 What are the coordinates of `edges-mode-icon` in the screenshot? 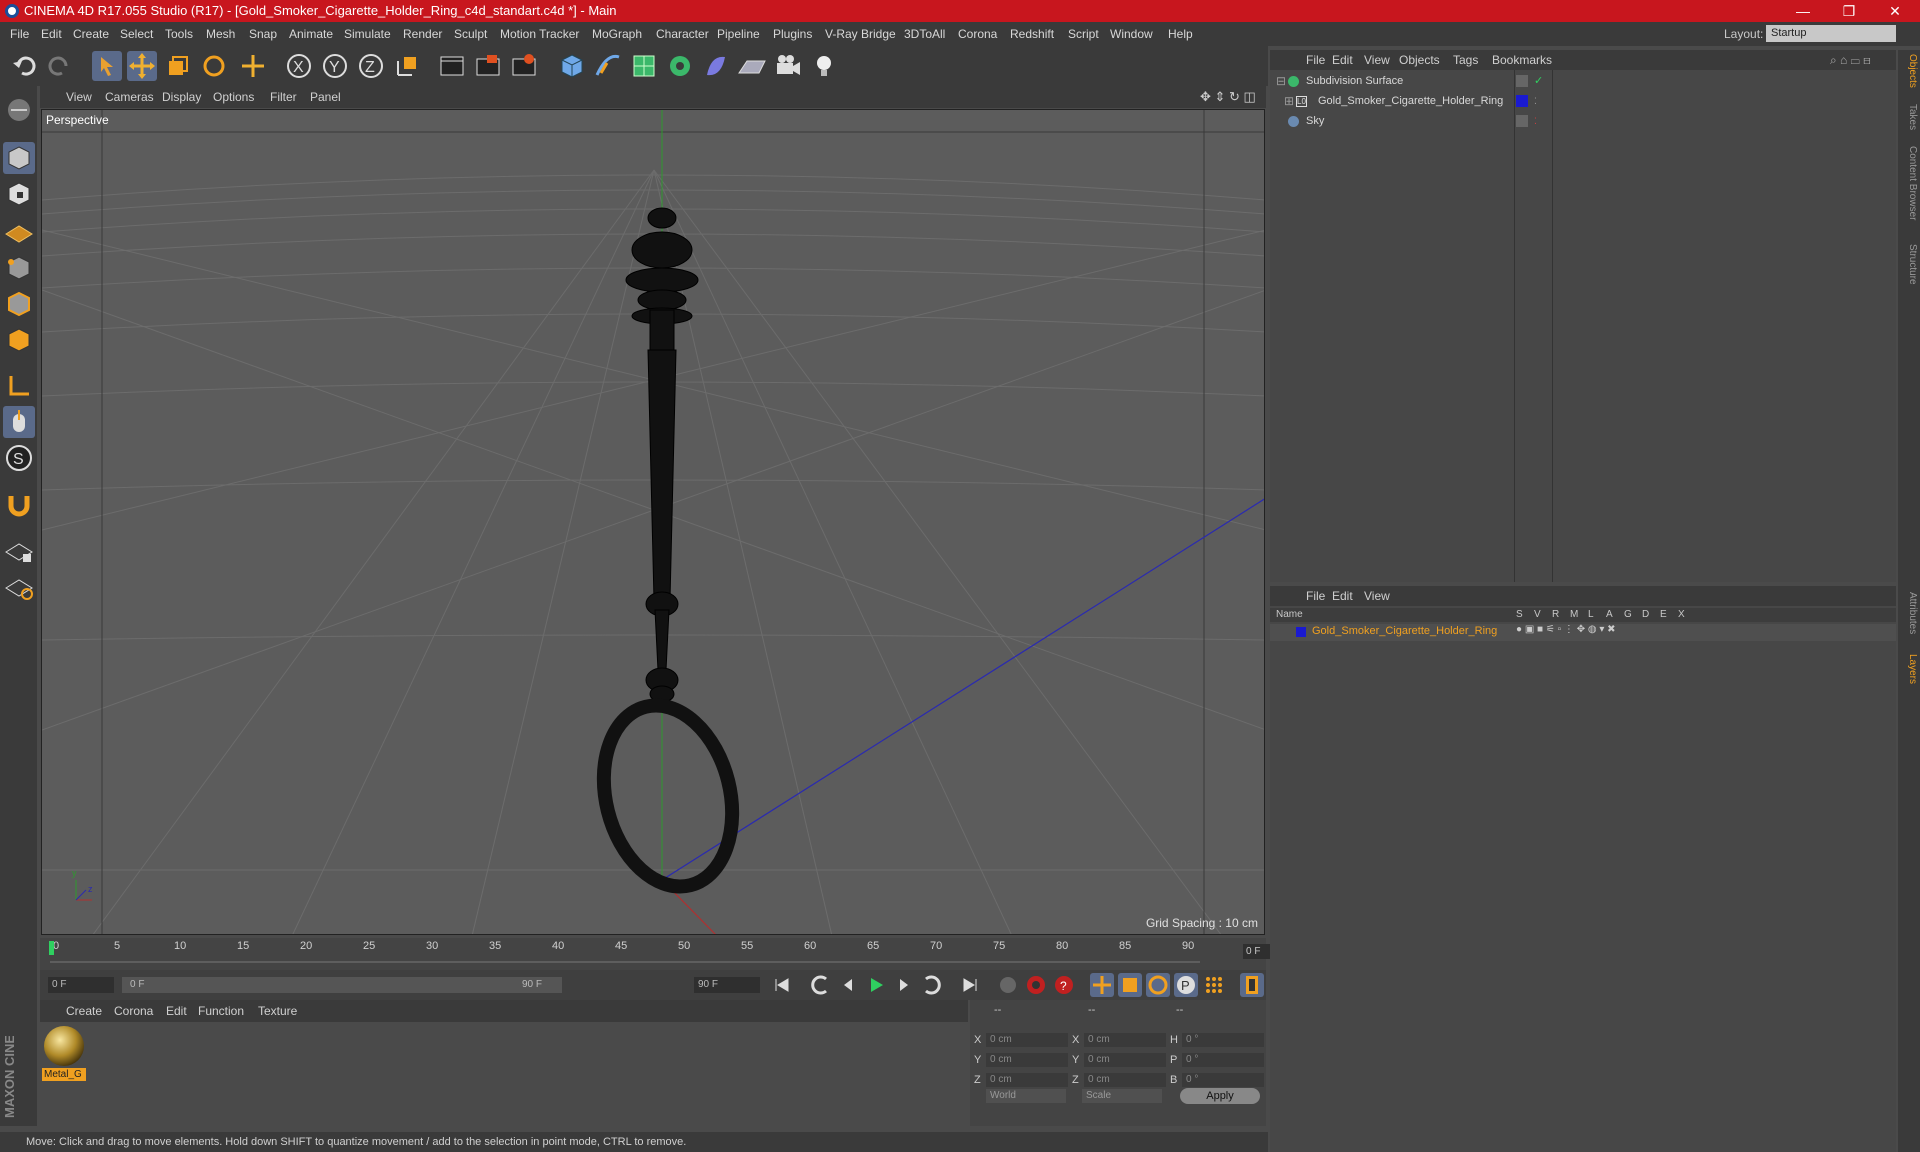 It's located at (19, 304).